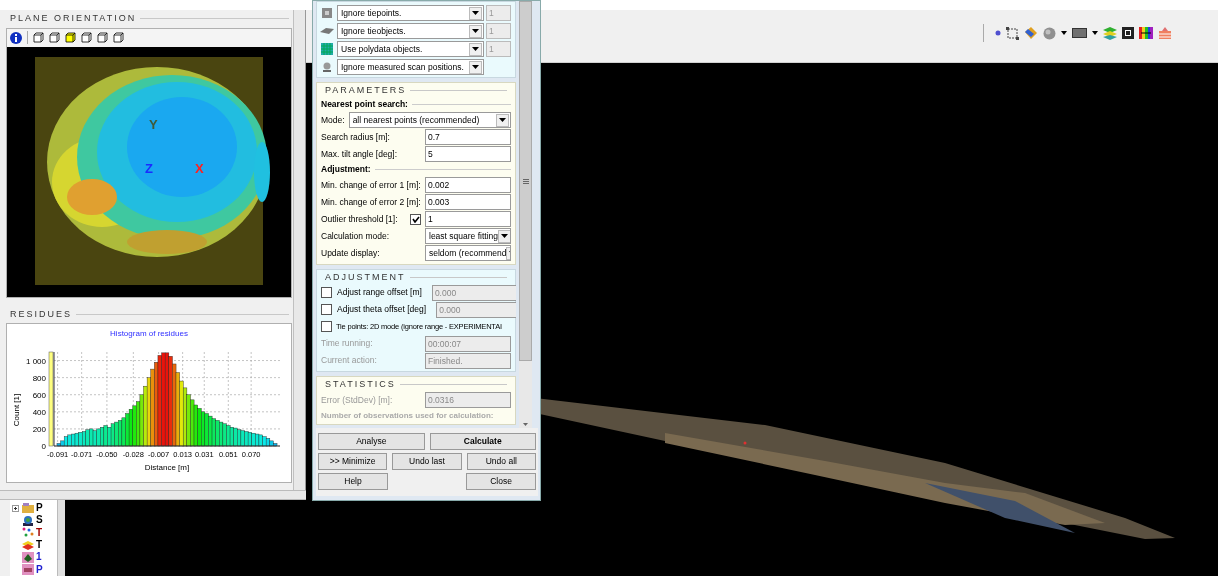 This screenshot has width=1218, height=576. What do you see at coordinates (364, 104) in the screenshot?
I see `section-heading: Nearest point search:` at bounding box center [364, 104].